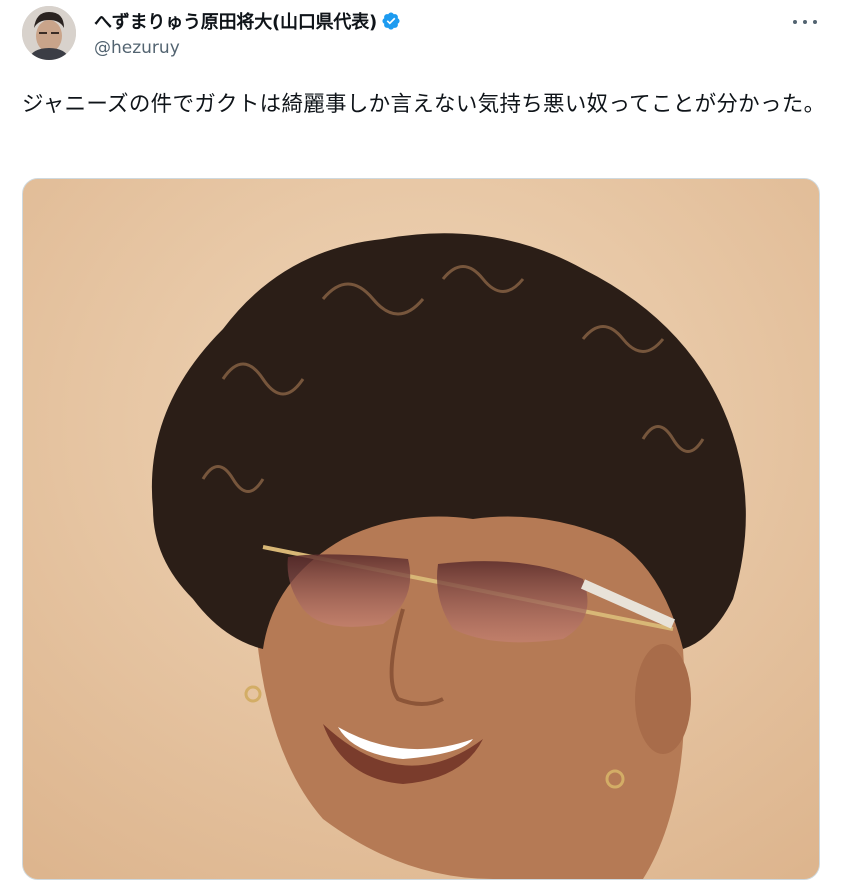  What do you see at coordinates (439, 21) in the screenshot?
I see `name-row: へずまりゅう原田将大(山口県代表)` at bounding box center [439, 21].